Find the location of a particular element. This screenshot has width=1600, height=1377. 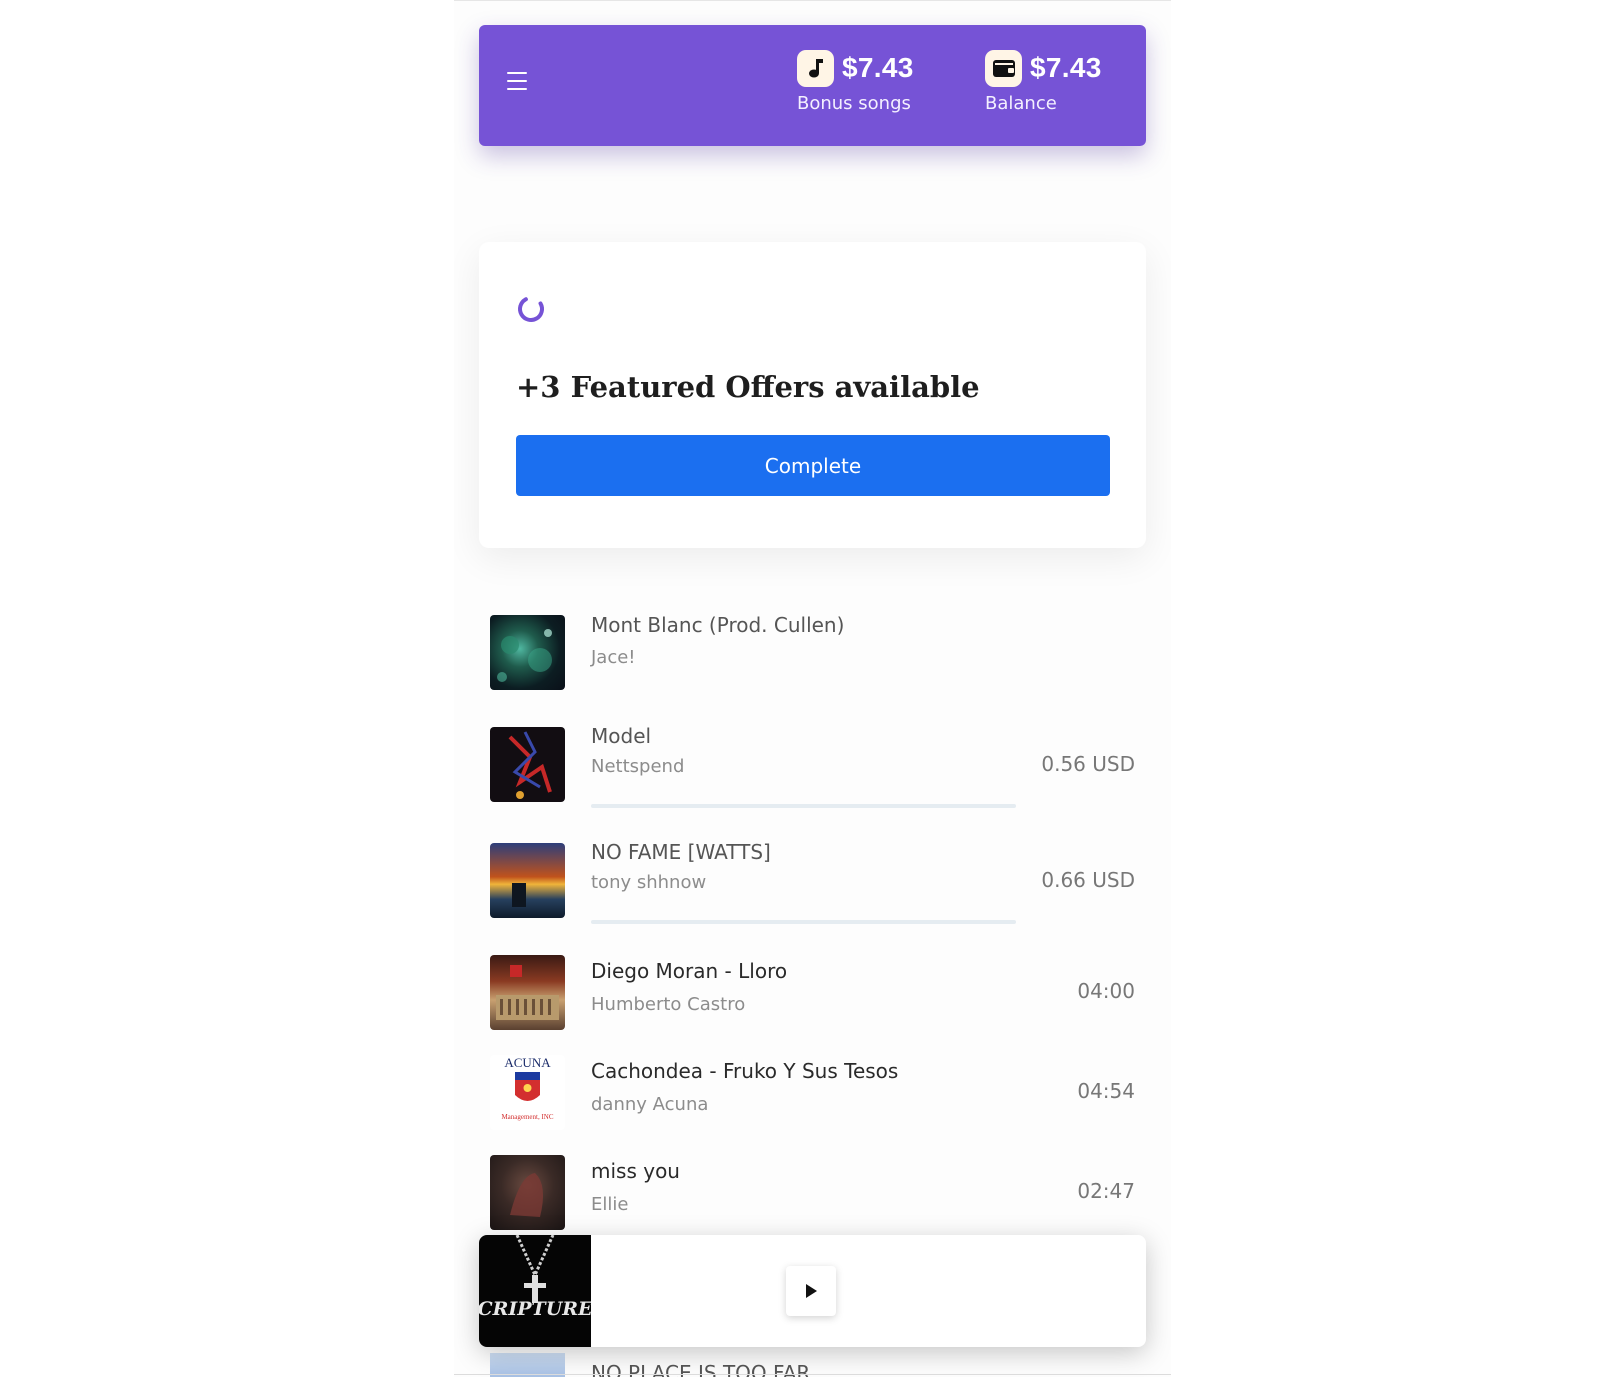

wallet-icon is located at coordinates (1003, 68).